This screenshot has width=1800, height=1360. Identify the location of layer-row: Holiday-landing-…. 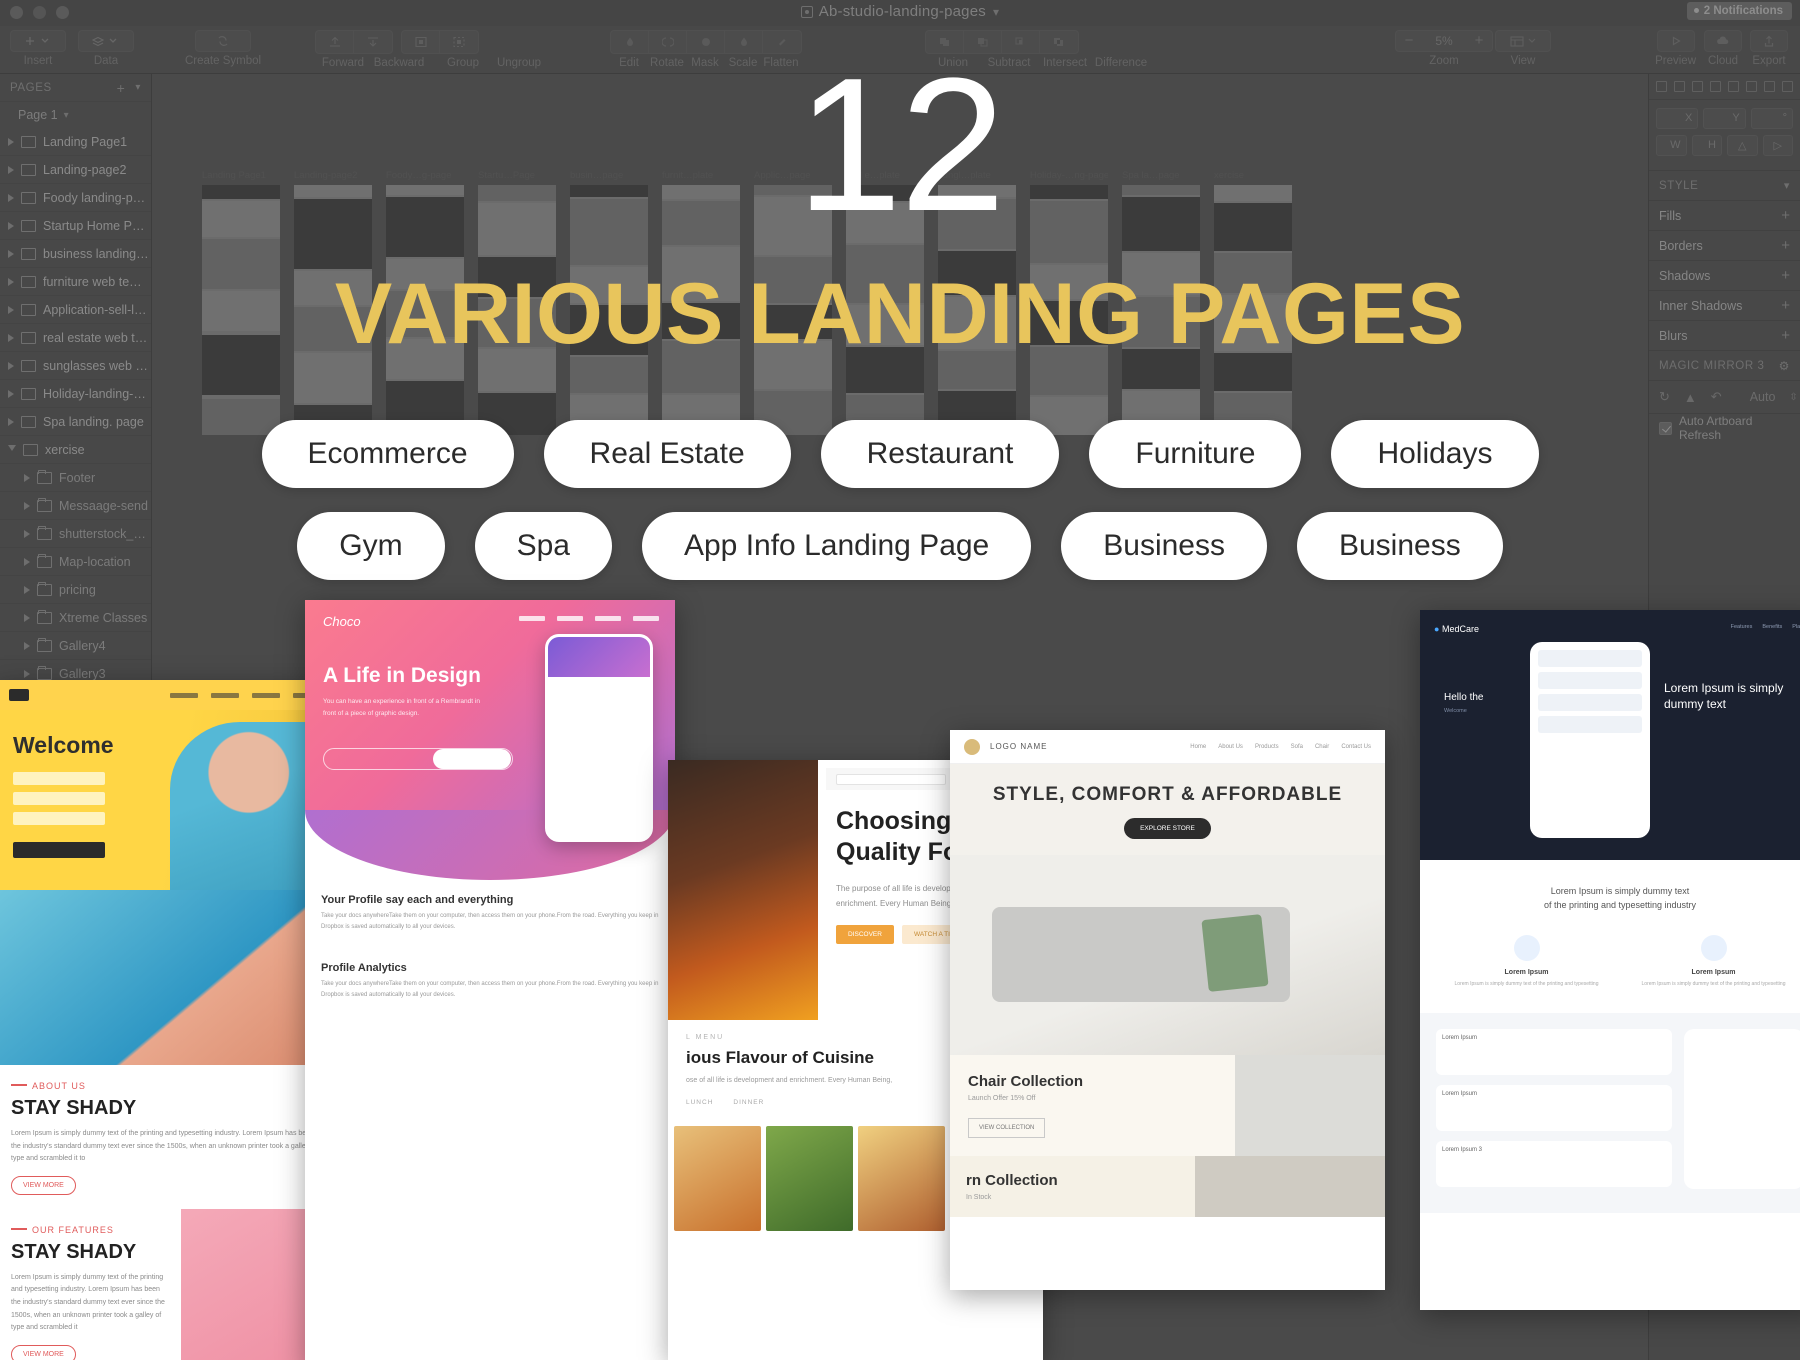
(75, 394).